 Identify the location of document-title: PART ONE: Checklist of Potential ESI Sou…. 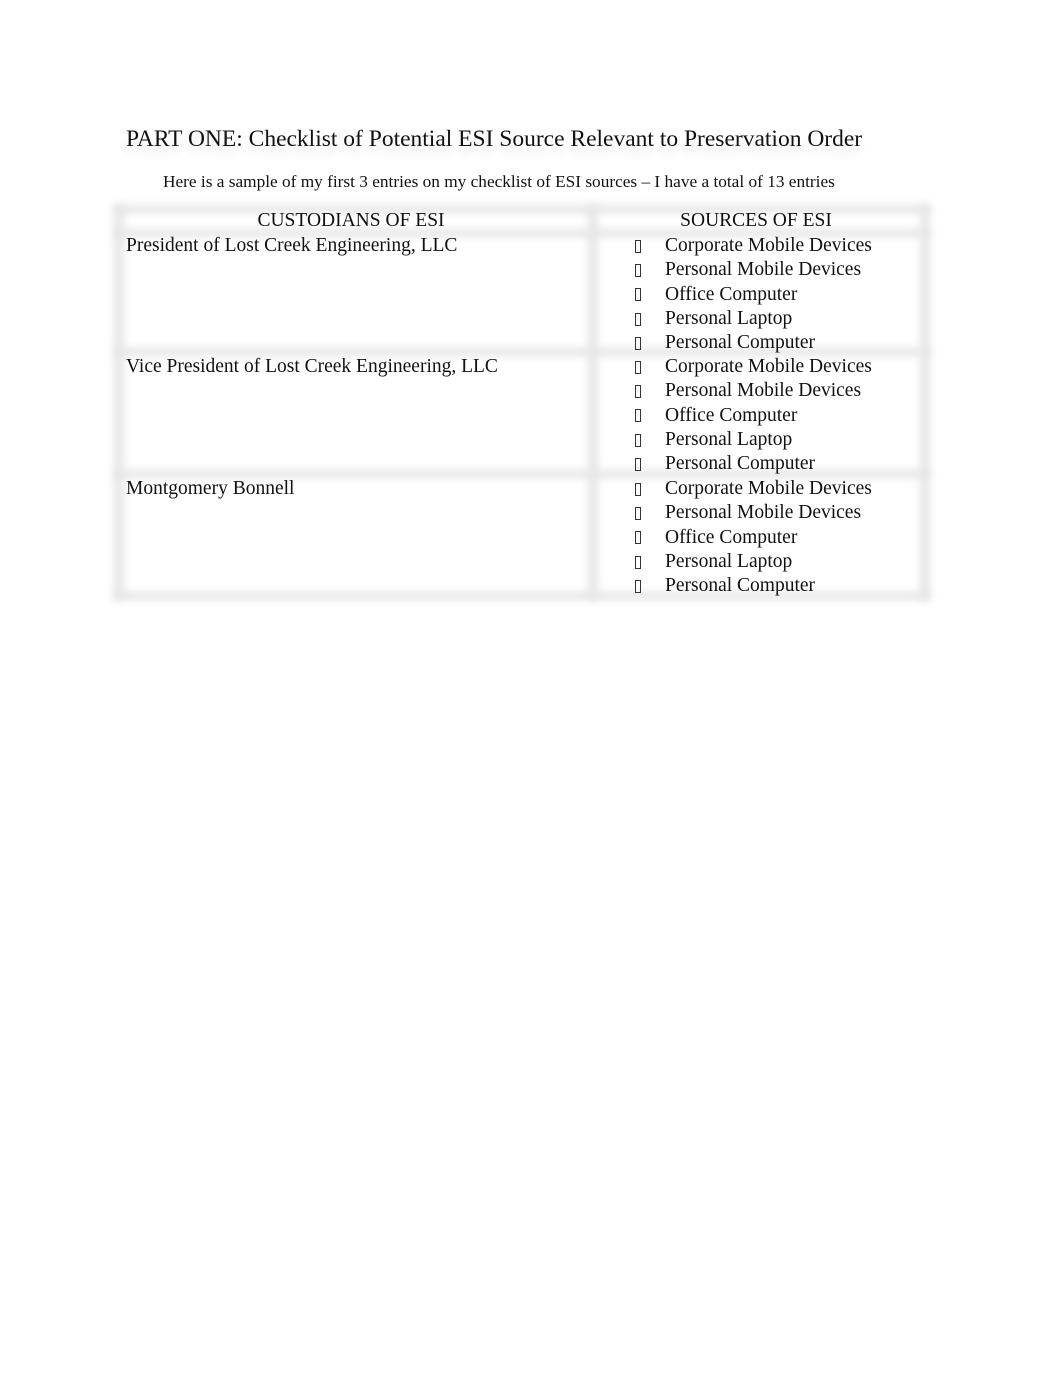
(494, 139).